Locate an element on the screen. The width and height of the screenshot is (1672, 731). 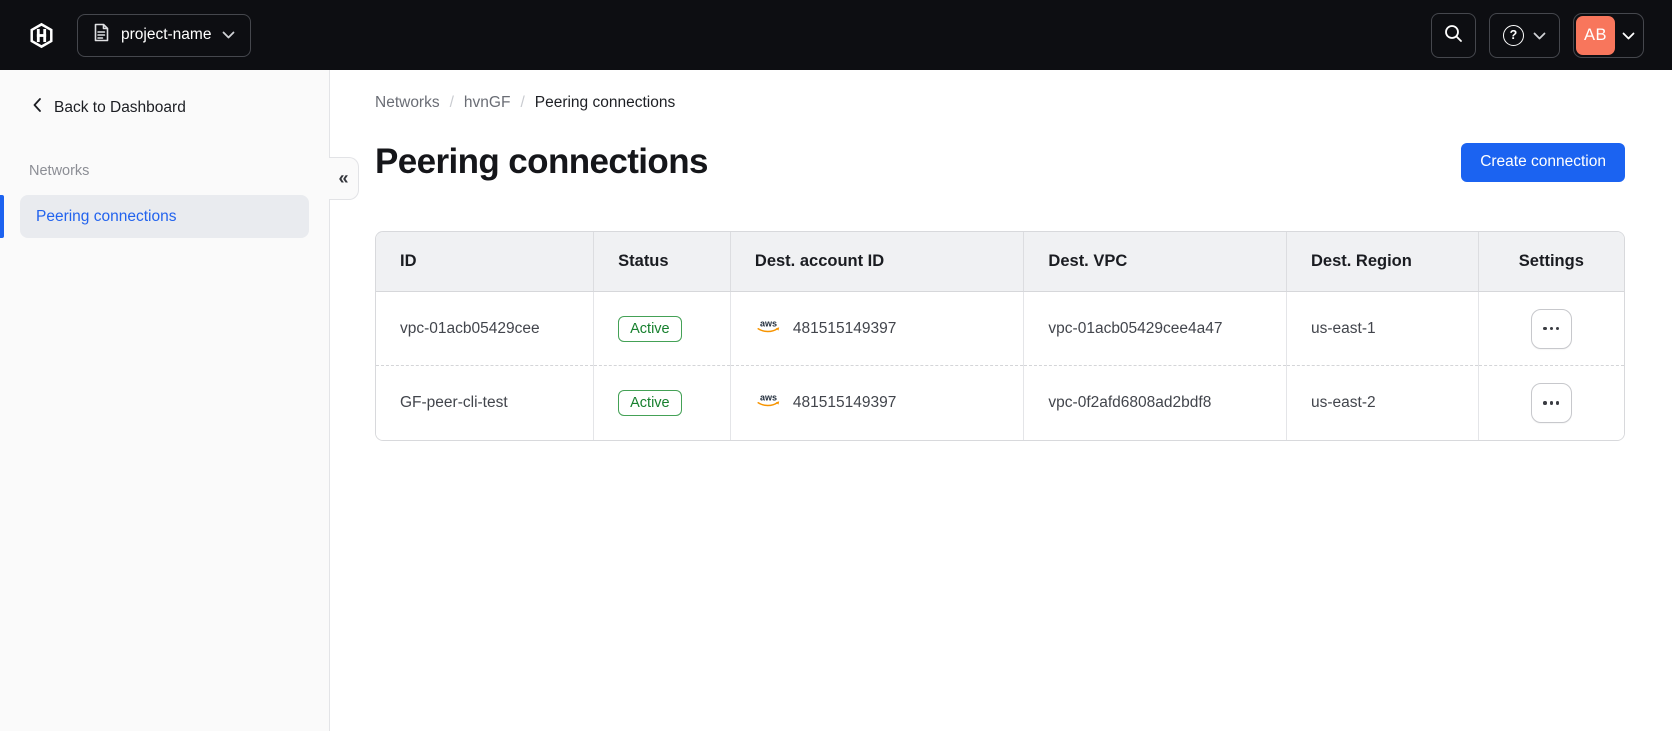
breadcrumb-item-hvngf: hvnGF is located at coordinates (487, 103).